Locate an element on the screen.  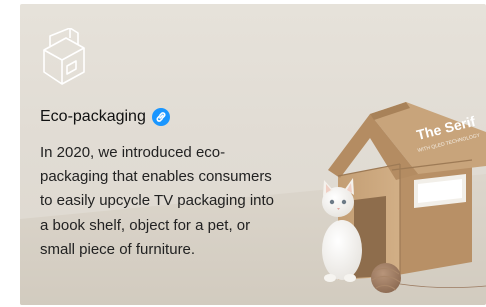
description-line: to easily upcycle TV packaging into is located at coordinates (157, 201).